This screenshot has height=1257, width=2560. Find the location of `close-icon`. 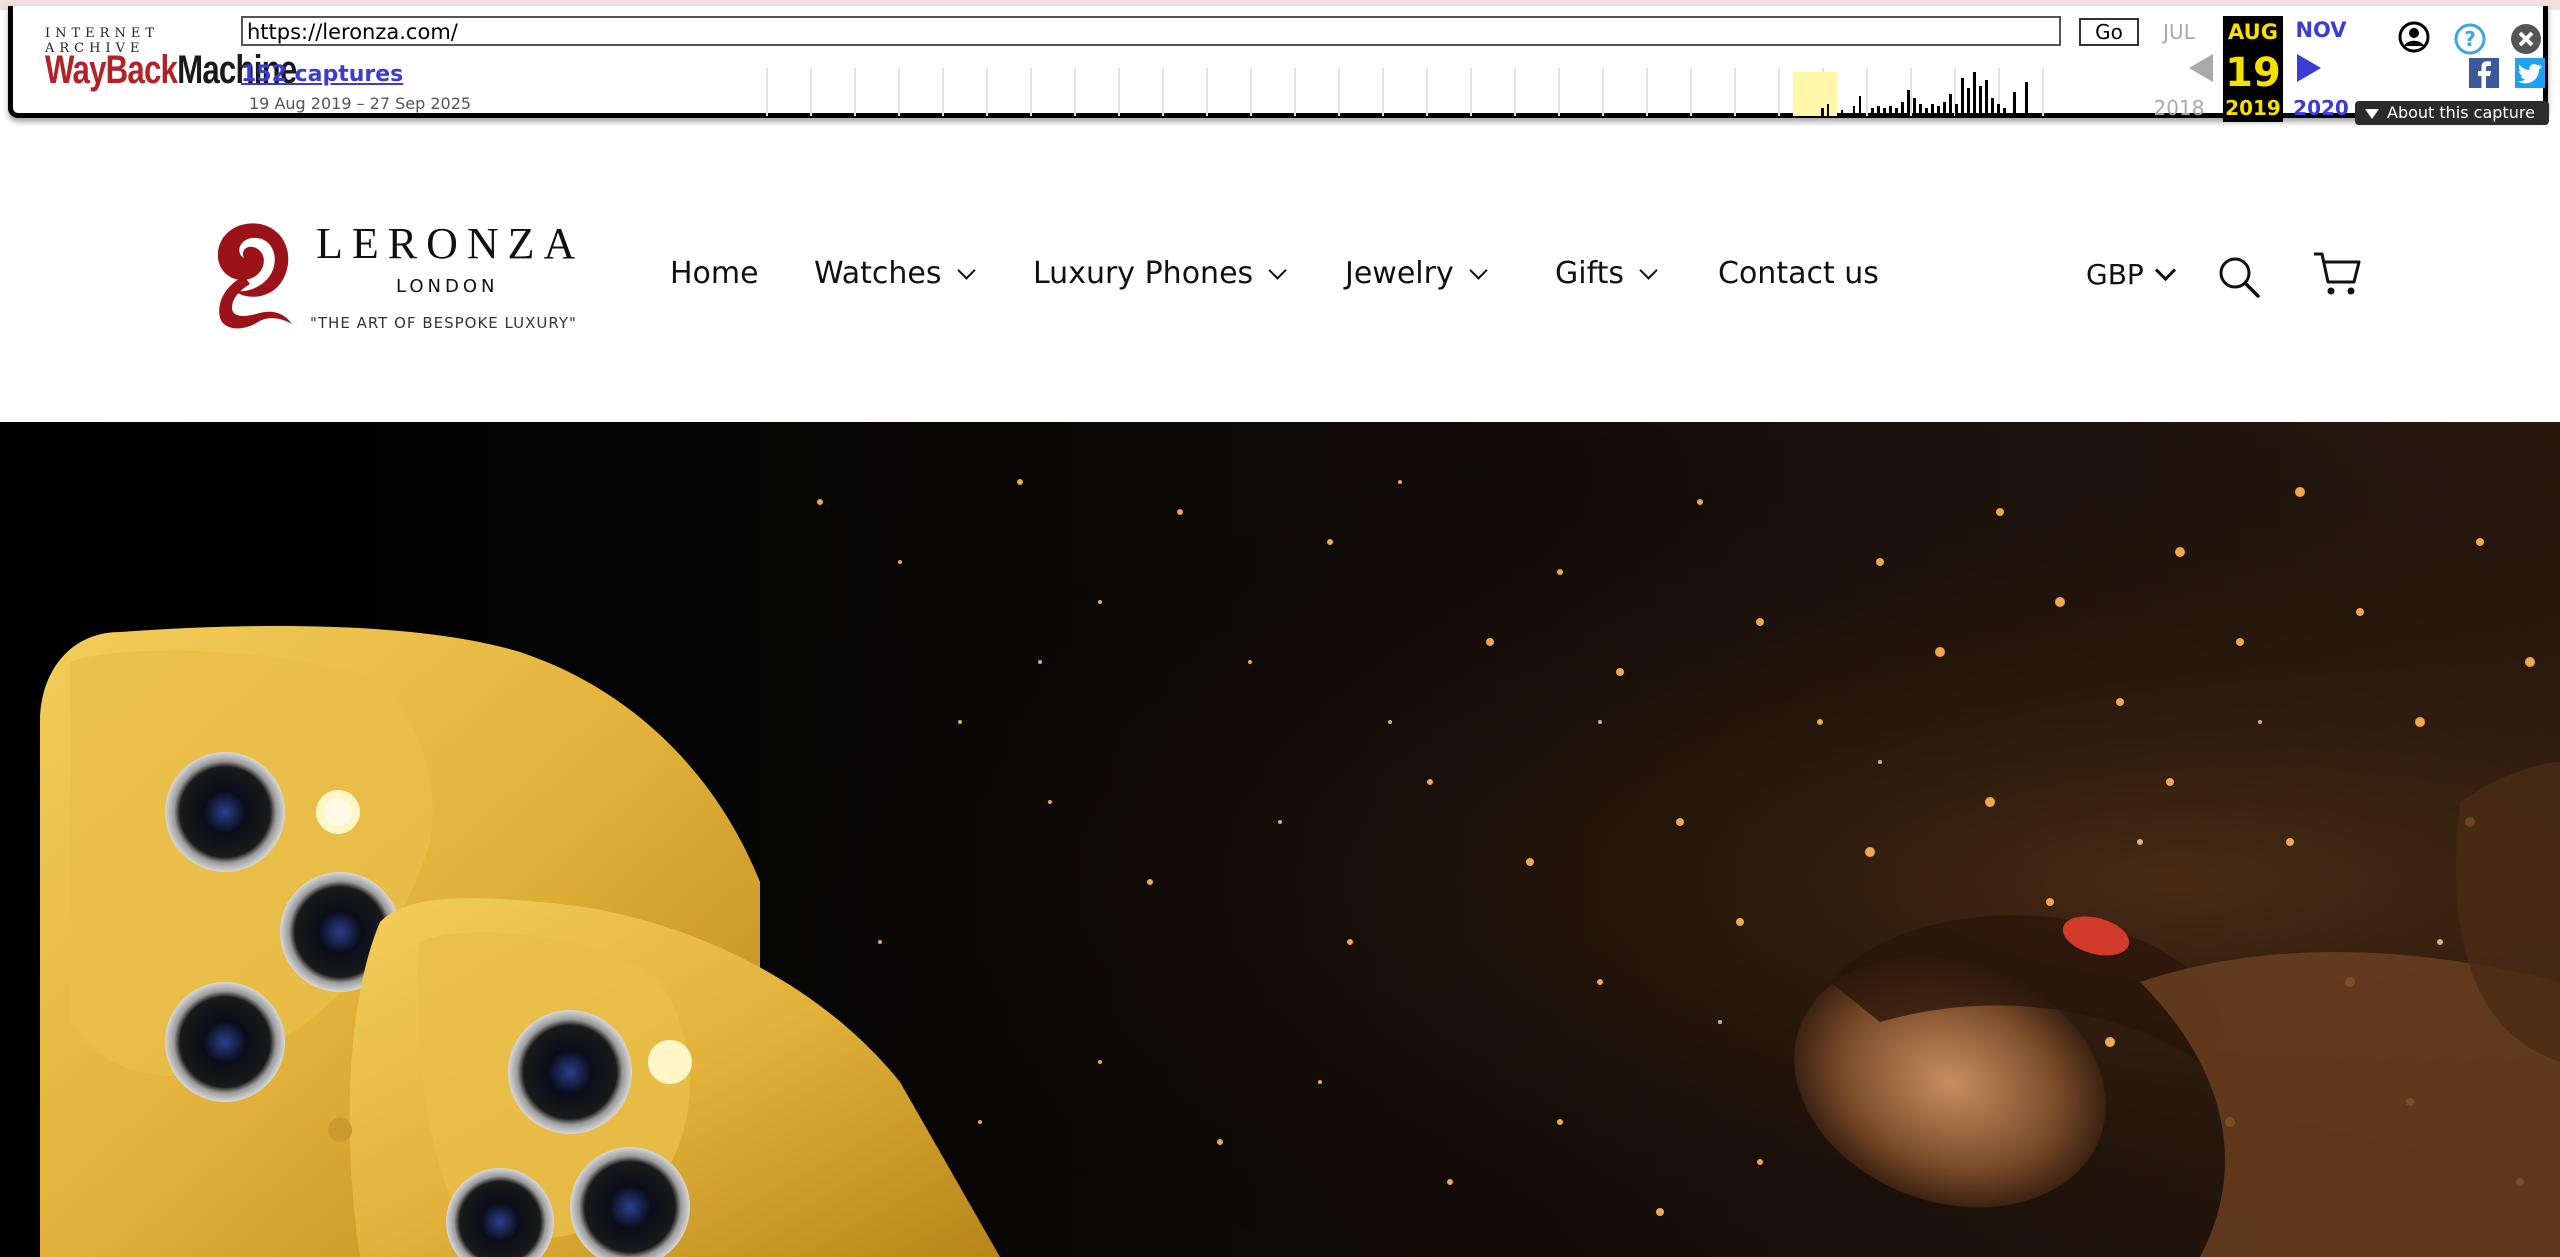

close-icon is located at coordinates (2526, 39).